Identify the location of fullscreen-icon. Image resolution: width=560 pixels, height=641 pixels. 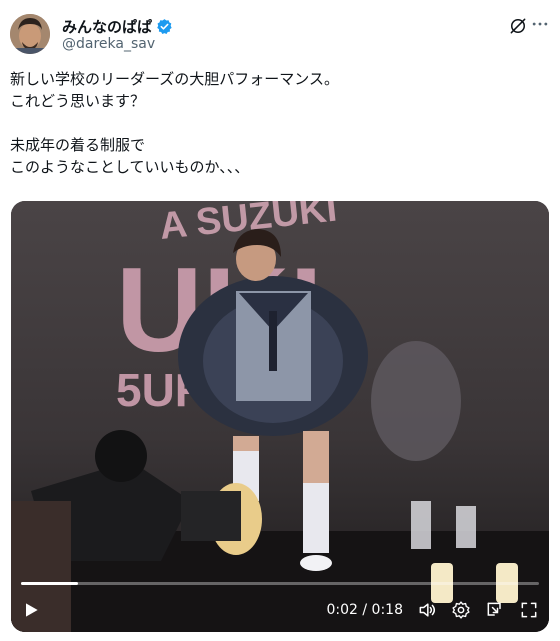
(529, 610).